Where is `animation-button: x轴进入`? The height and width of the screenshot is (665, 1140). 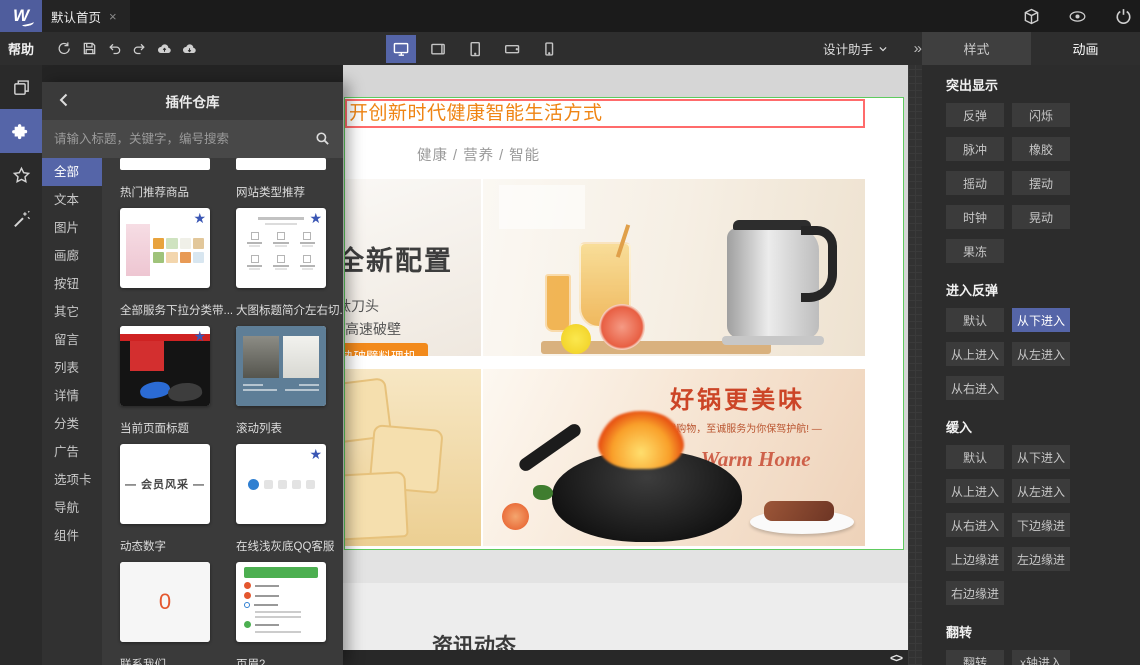
animation-button: x轴进入 is located at coordinates (1041, 657).